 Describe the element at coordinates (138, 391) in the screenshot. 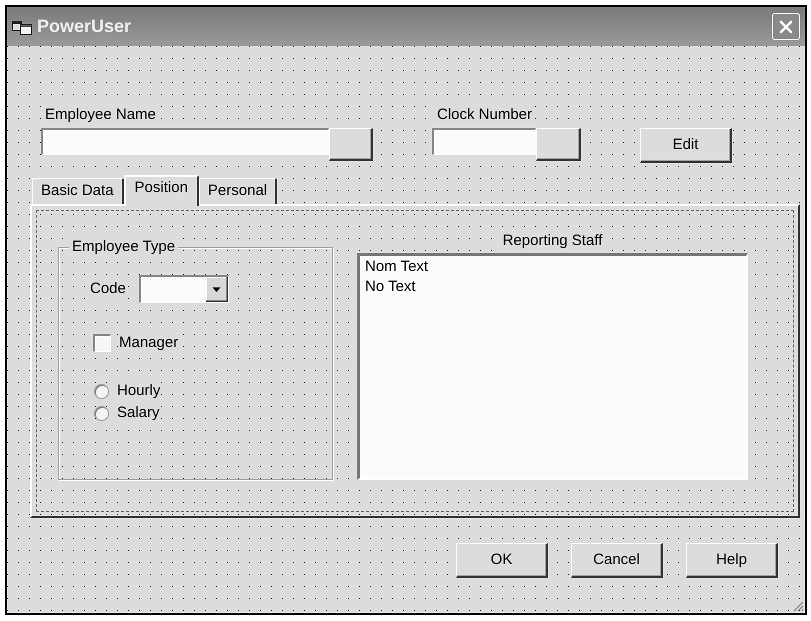

I see `radio-label: Hourly` at that location.